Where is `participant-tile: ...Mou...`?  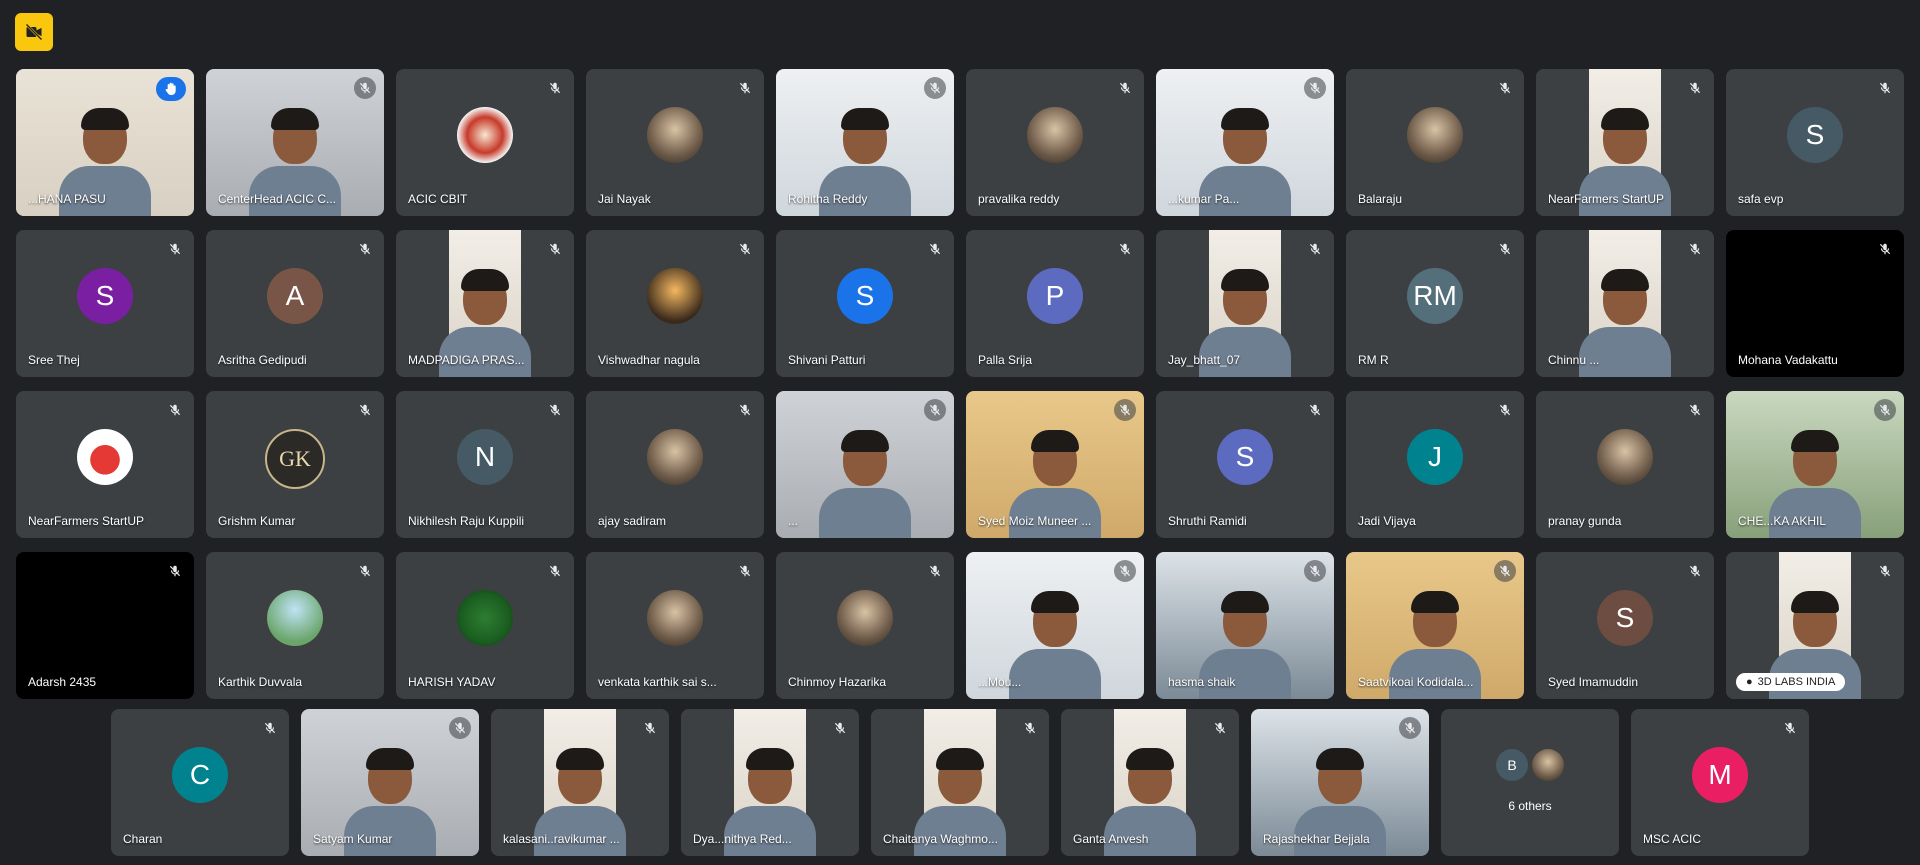
participant-tile: ...Mou... is located at coordinates (1055, 625).